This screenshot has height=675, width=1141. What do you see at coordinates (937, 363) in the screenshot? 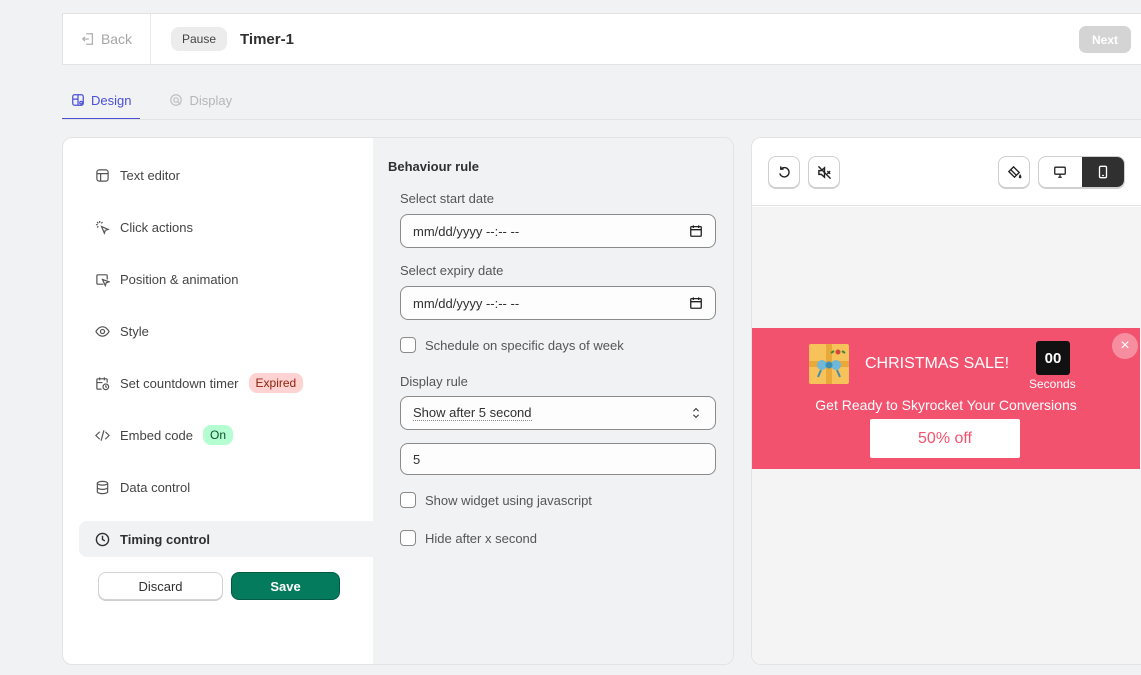
I see `banner-title: CHRISTMAS SALE!` at bounding box center [937, 363].